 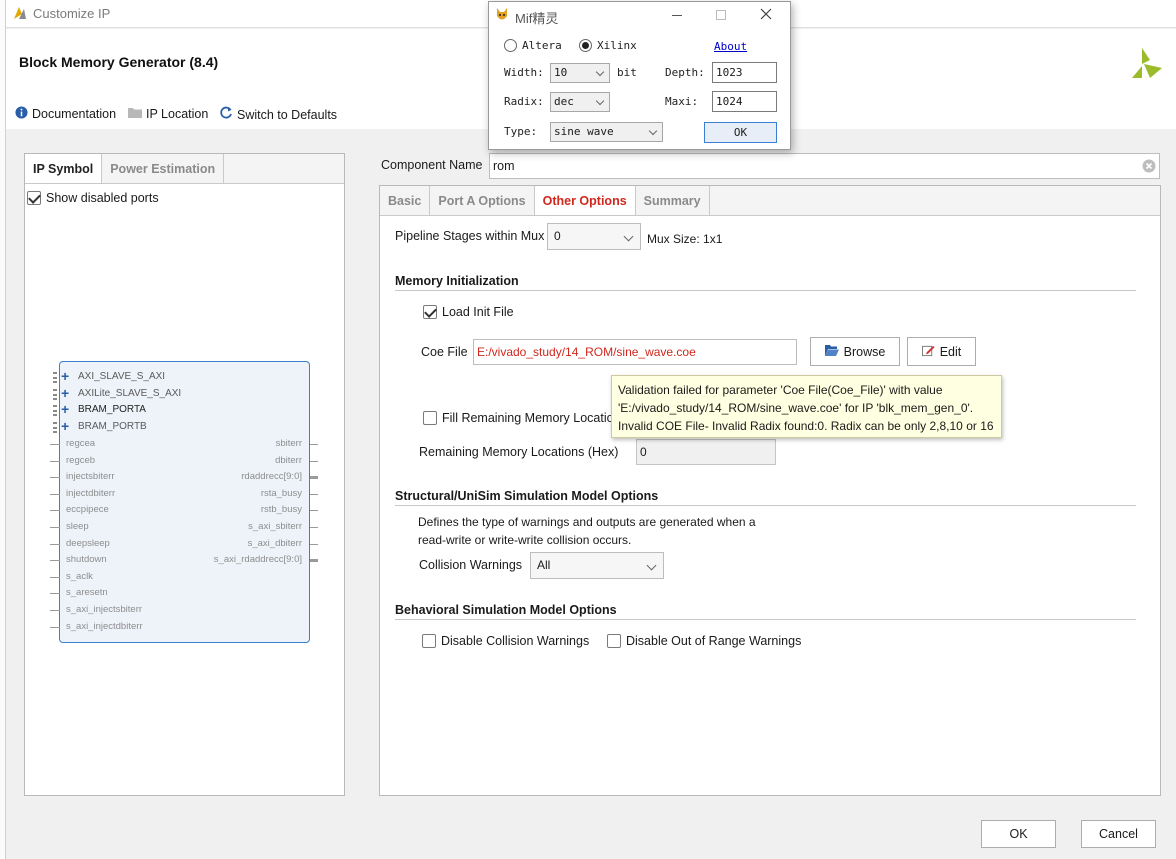 I want to click on documentation-button: Documentation, so click(x=65, y=114).